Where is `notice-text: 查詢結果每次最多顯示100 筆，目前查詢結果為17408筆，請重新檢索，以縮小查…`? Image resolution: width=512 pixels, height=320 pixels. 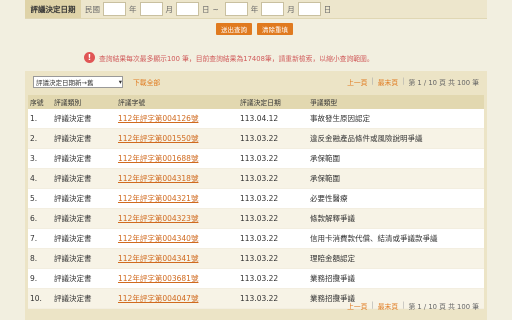 notice-text: 查詢結果每次最多顯示100 筆，目前查詢結果為17408筆，請重新檢索，以縮小查… is located at coordinates (236, 58).